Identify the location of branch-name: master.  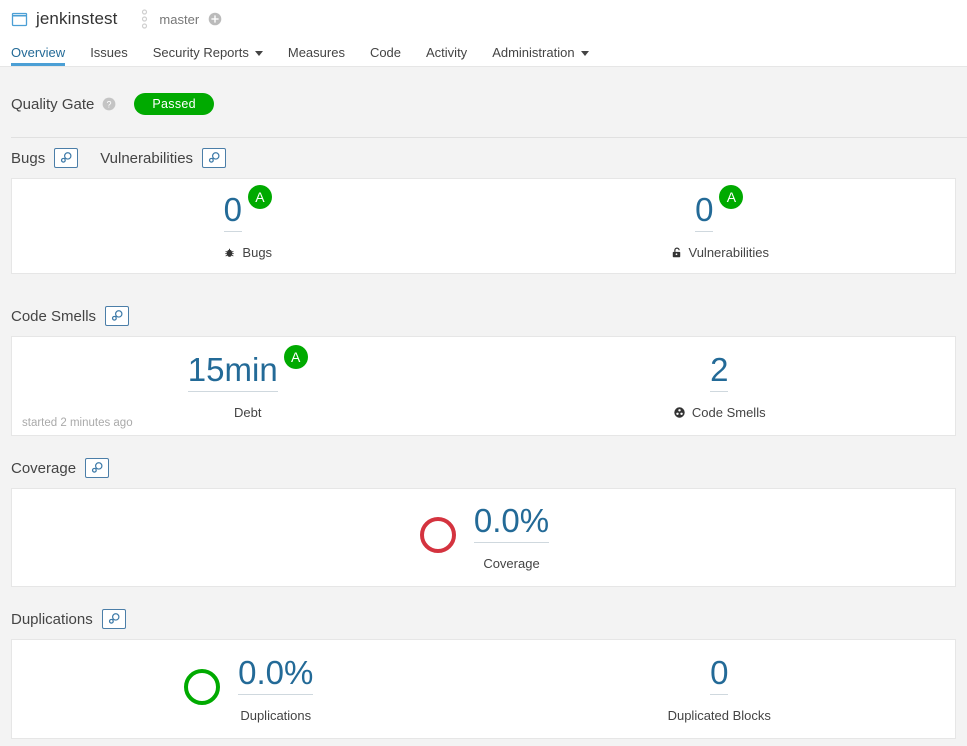
(179, 19).